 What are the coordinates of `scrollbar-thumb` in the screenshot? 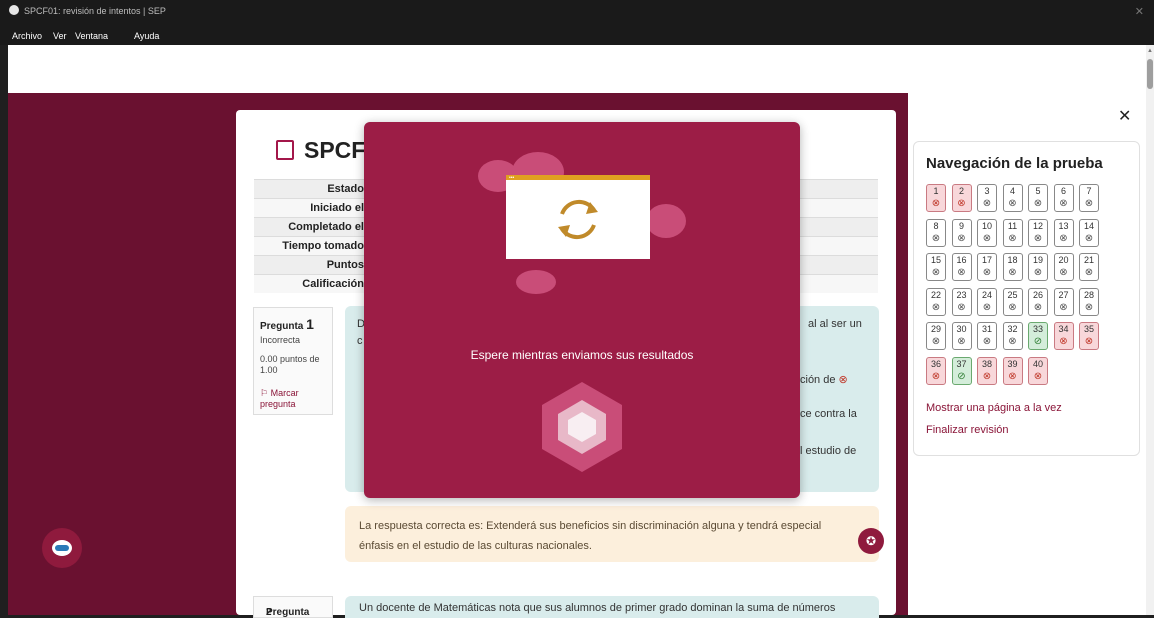 It's located at (1150, 74).